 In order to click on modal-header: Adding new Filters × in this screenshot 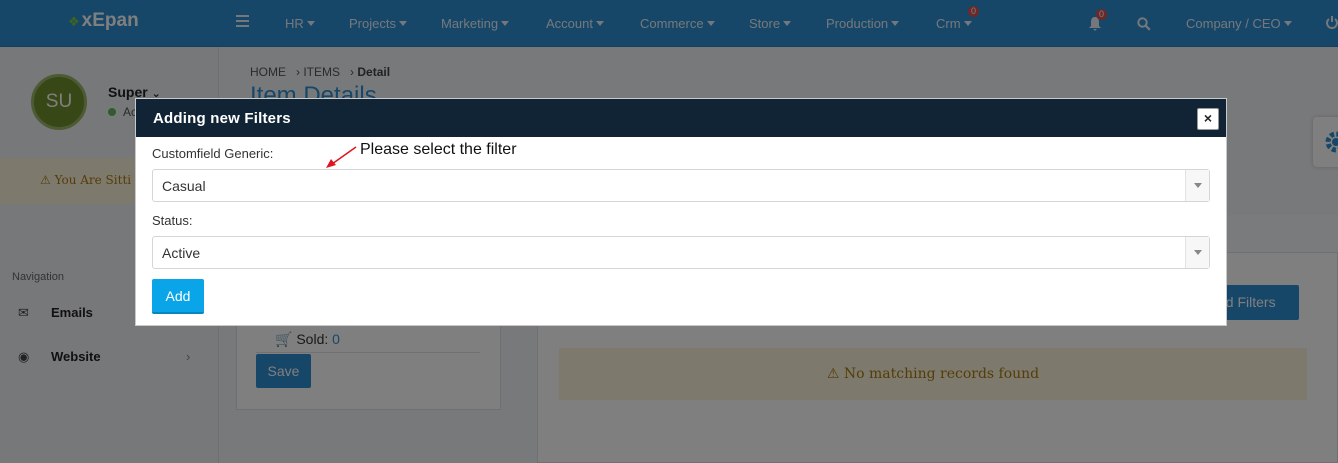, I will do `click(681, 118)`.